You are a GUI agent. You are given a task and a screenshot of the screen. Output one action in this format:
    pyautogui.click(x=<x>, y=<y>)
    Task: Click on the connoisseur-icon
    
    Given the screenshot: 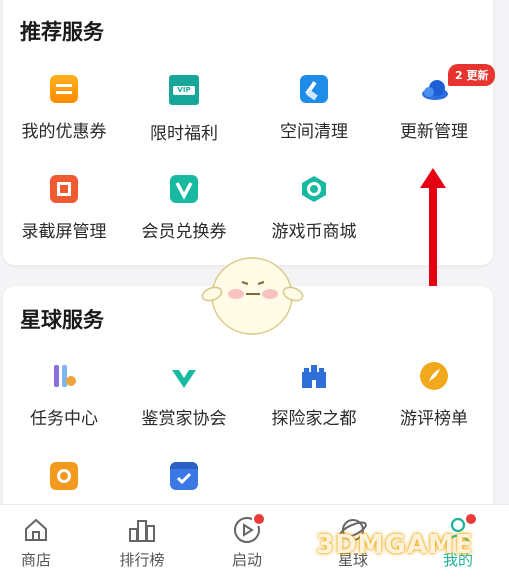 What is the action you would take?
    pyautogui.click(x=184, y=376)
    